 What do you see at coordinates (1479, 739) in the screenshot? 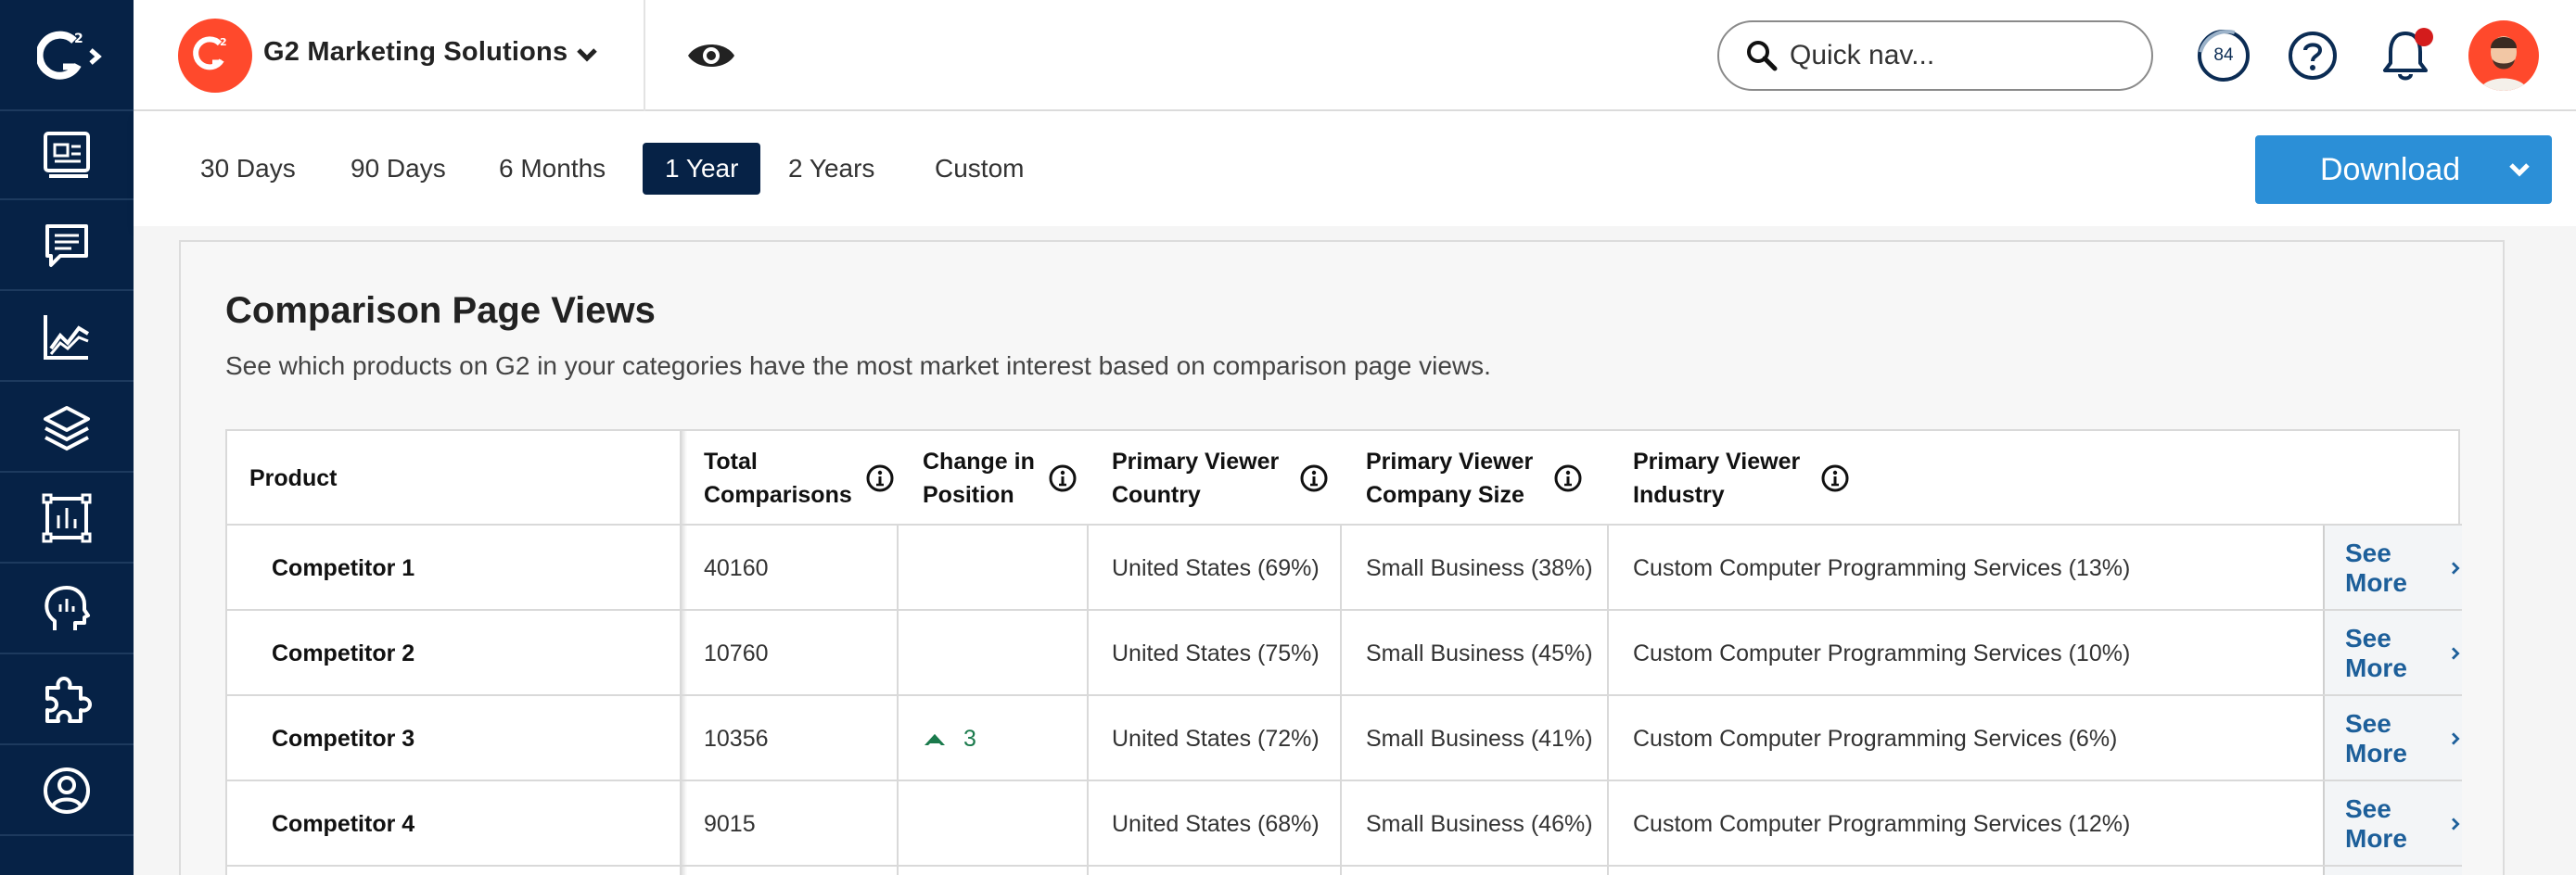
I see `cell-company-size: Small Business (41%)` at bounding box center [1479, 739].